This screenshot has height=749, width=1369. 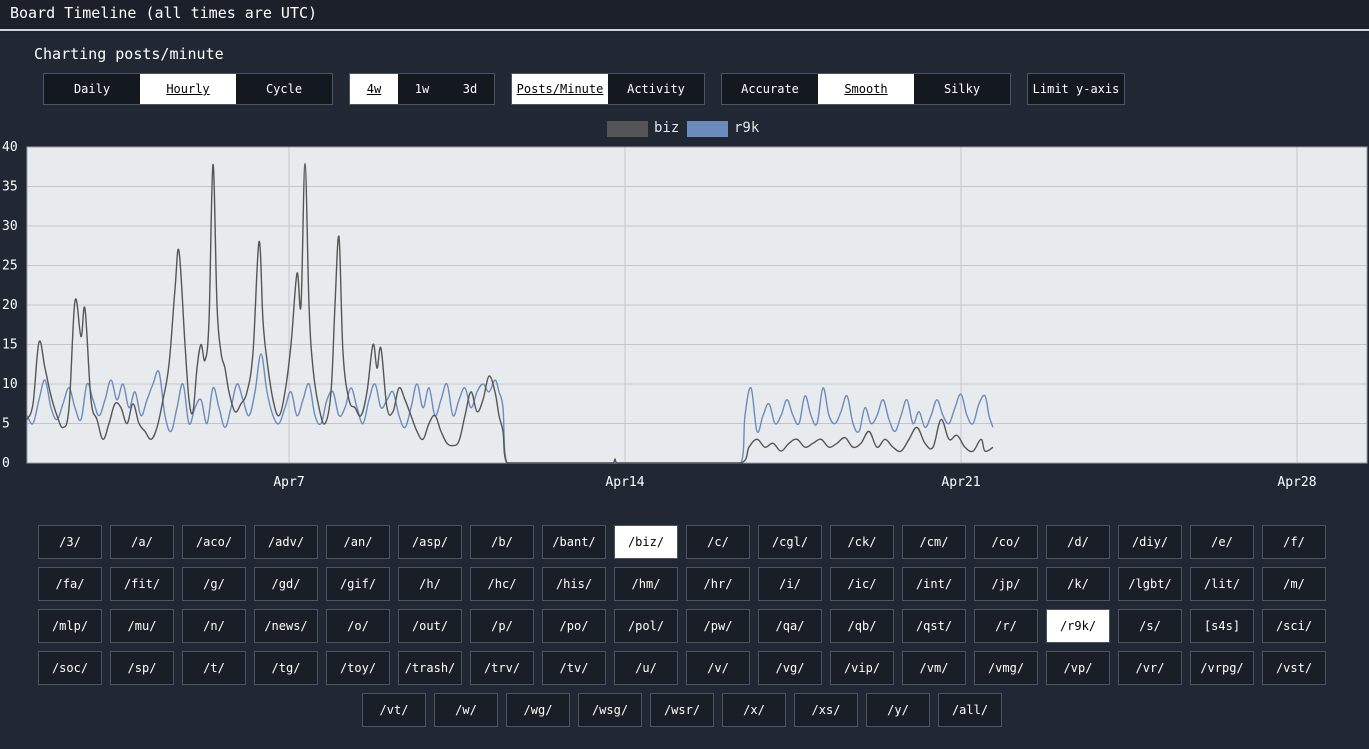 What do you see at coordinates (1222, 584) in the screenshot?
I see `board-button-lit: /lit/` at bounding box center [1222, 584].